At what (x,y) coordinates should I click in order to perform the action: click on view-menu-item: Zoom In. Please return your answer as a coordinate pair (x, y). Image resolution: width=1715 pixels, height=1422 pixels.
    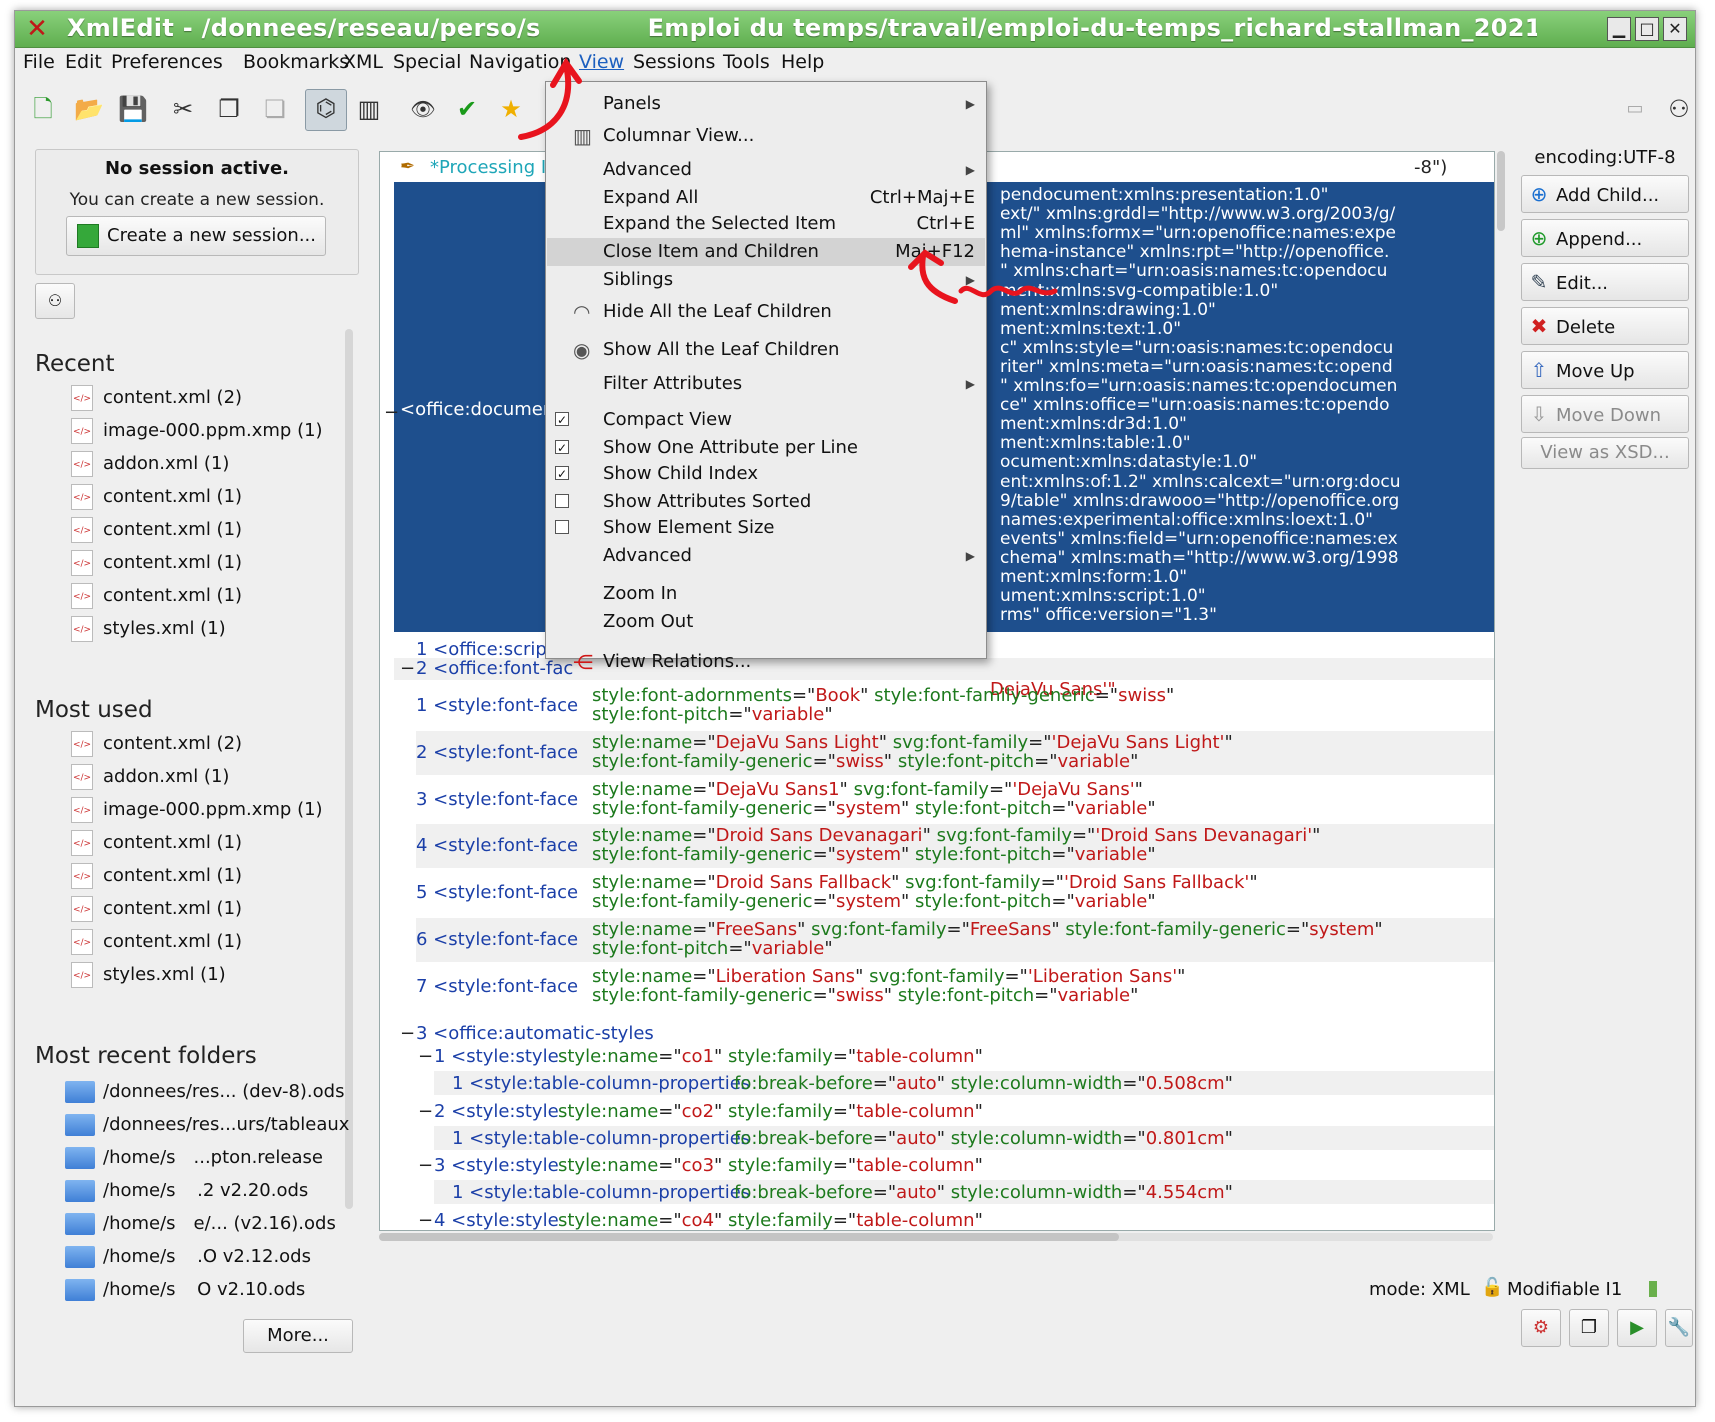
    Looking at the image, I should click on (766, 594).